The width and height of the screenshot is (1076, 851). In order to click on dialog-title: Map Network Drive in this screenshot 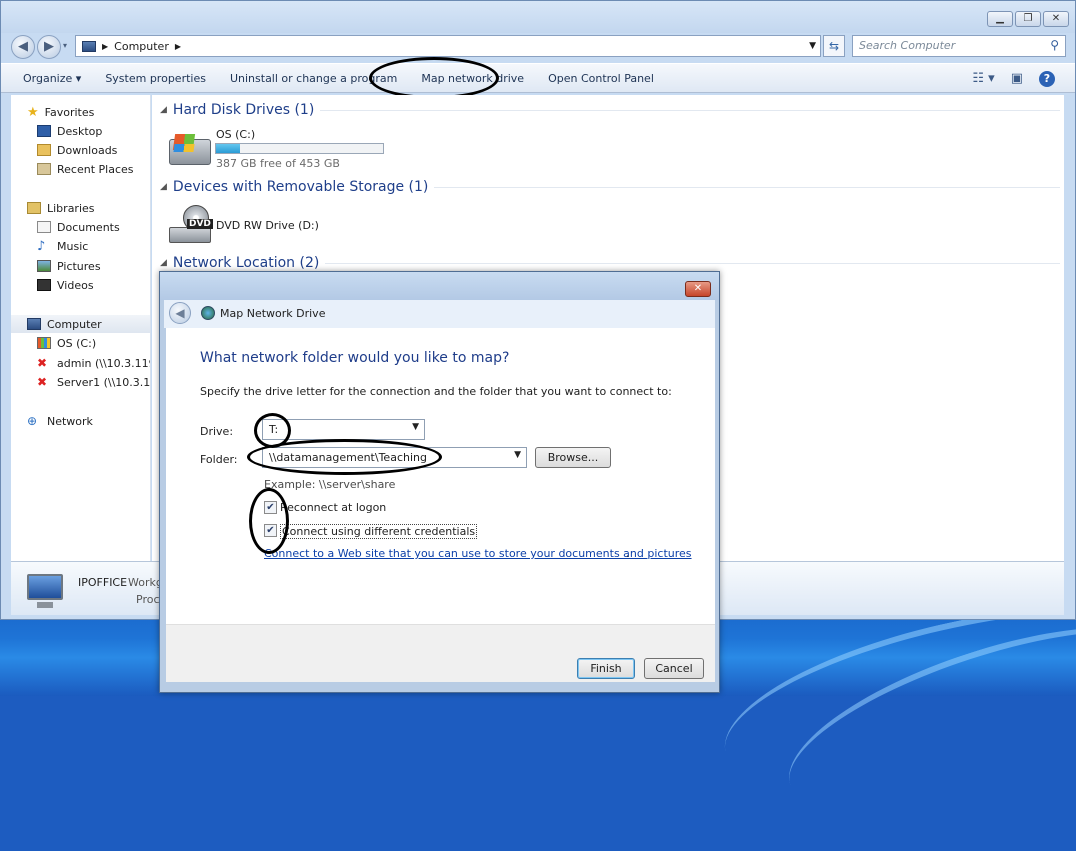, I will do `click(273, 313)`.